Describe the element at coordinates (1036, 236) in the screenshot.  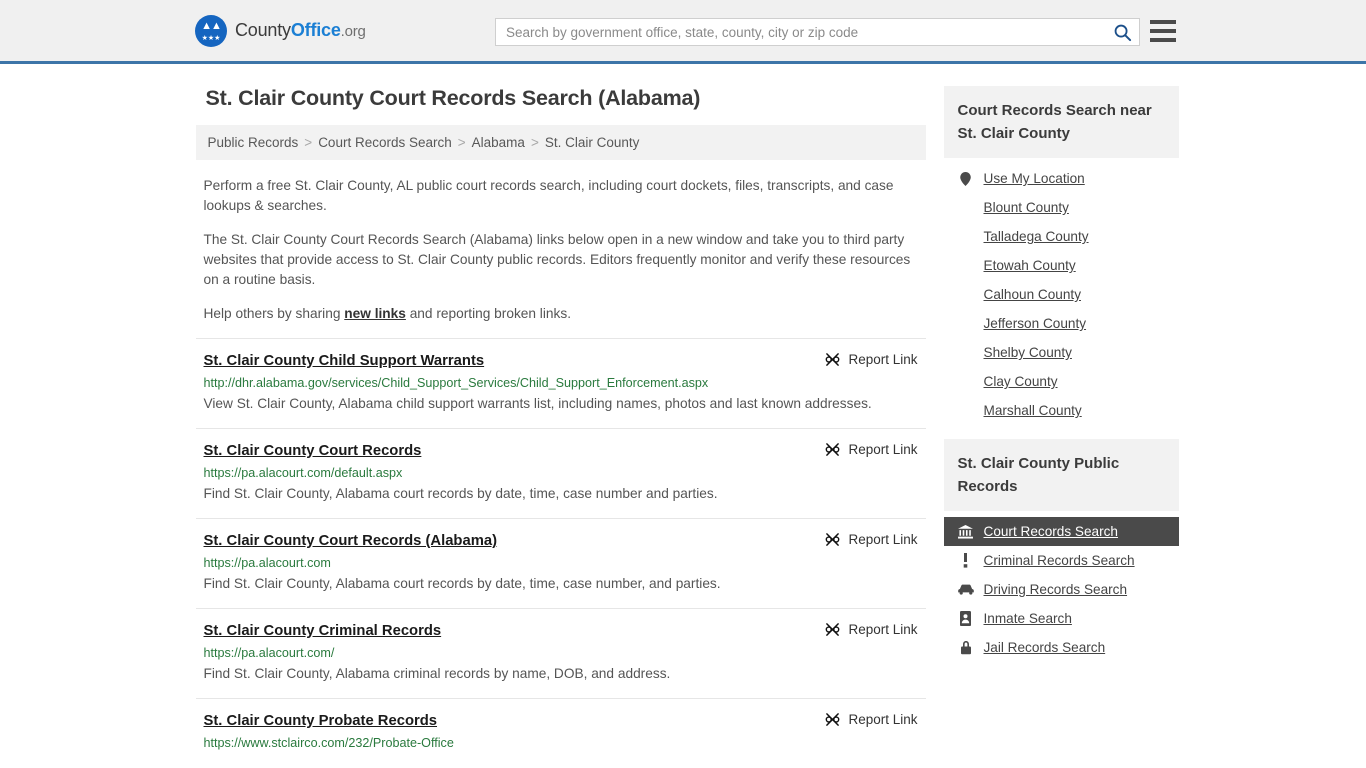
I see `nearby-item-label: Talladega County` at that location.